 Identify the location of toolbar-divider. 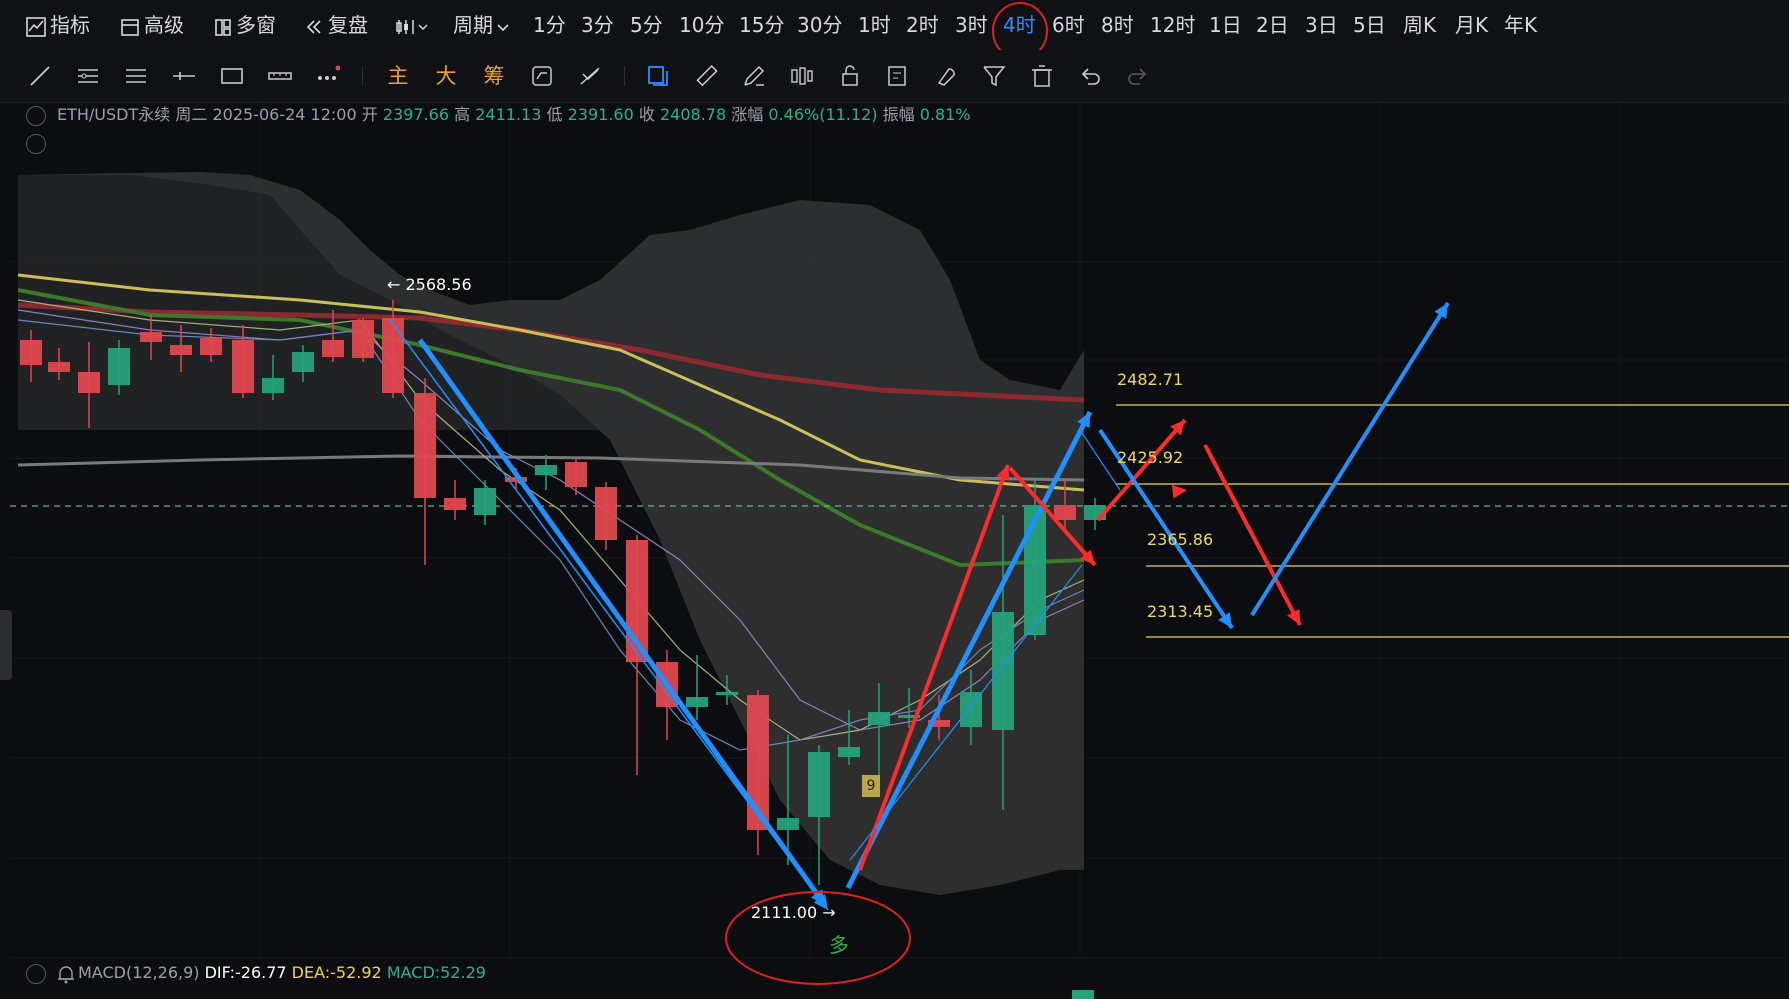
(362, 76).